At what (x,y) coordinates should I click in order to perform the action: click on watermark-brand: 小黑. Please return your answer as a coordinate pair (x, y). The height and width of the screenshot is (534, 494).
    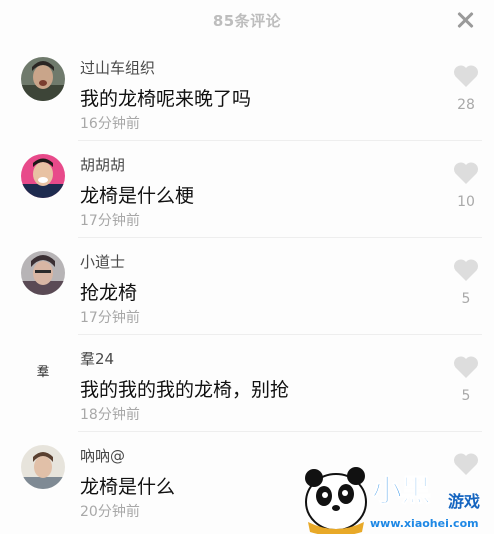
    Looking at the image, I should click on (402, 492).